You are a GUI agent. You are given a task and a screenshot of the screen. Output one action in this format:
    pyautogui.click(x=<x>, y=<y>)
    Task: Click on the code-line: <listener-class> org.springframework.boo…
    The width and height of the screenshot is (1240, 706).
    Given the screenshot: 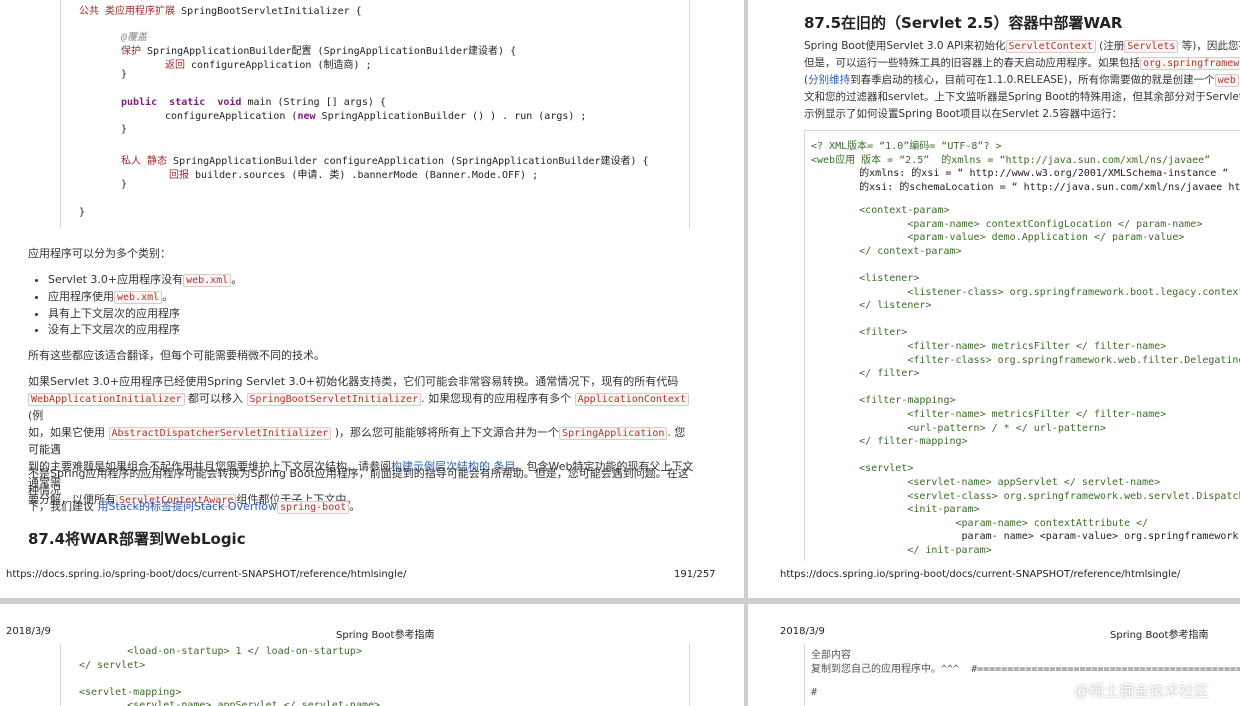 What is the action you would take?
    pyautogui.click(x=1073, y=292)
    